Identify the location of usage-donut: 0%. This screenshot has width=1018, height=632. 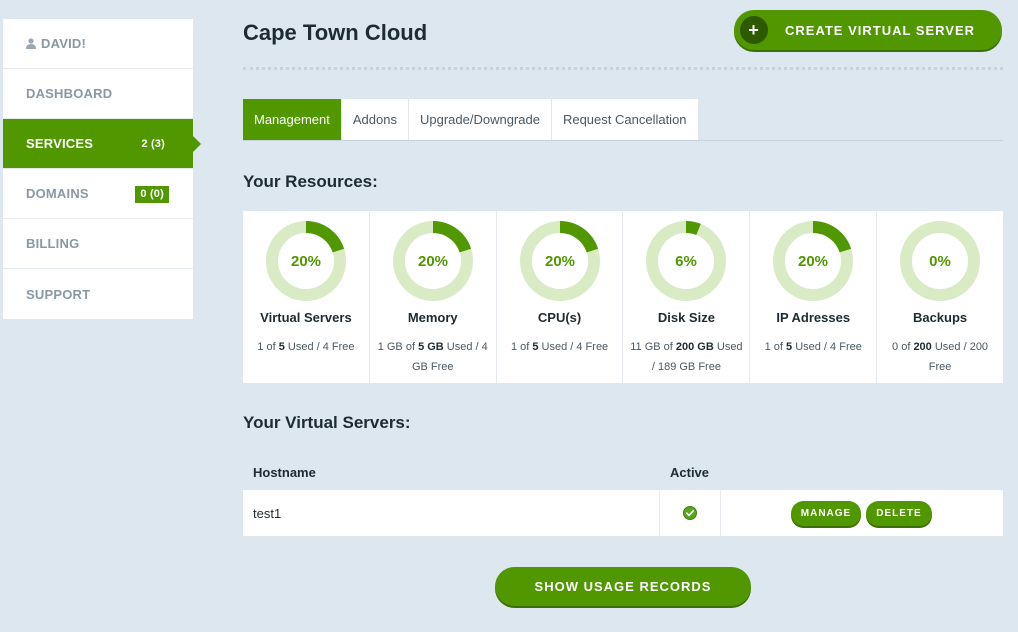
(940, 261).